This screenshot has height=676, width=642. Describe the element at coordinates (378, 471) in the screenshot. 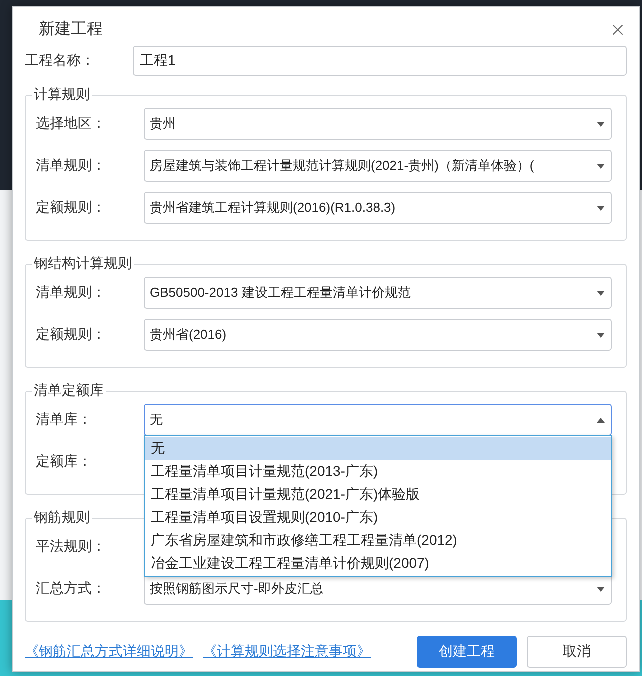

I see `dropdown-option: 工程量清单项目计量规范(2013-广东)` at that location.